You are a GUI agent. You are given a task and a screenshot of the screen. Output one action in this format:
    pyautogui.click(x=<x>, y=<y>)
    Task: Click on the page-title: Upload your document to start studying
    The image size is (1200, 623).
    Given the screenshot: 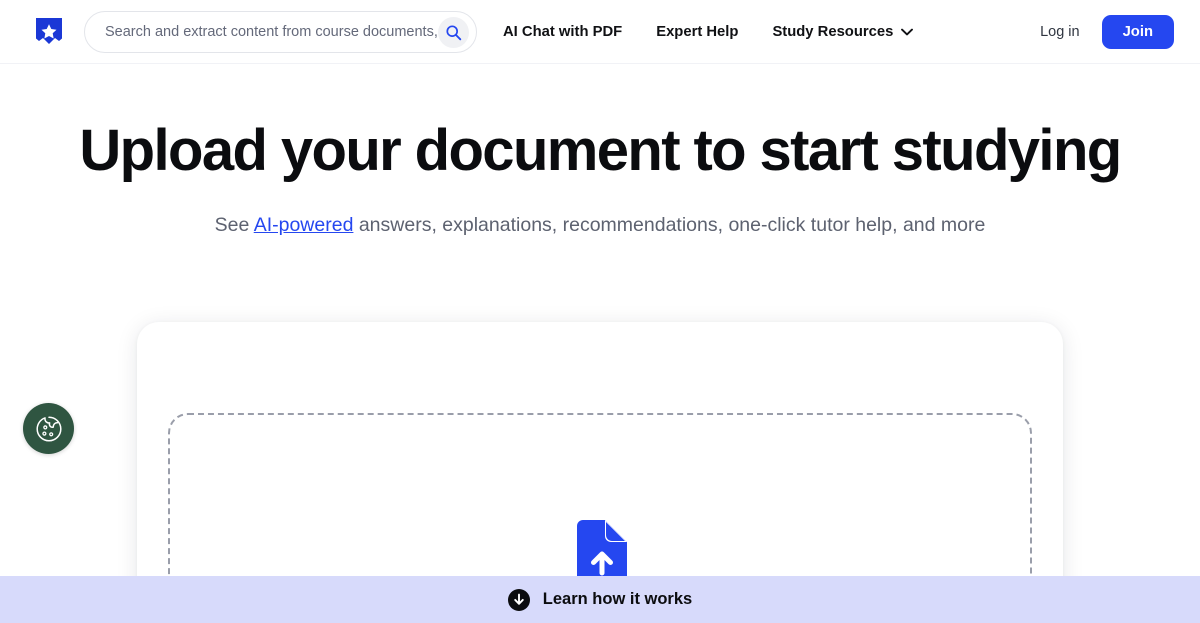 What is the action you would take?
    pyautogui.click(x=600, y=150)
    